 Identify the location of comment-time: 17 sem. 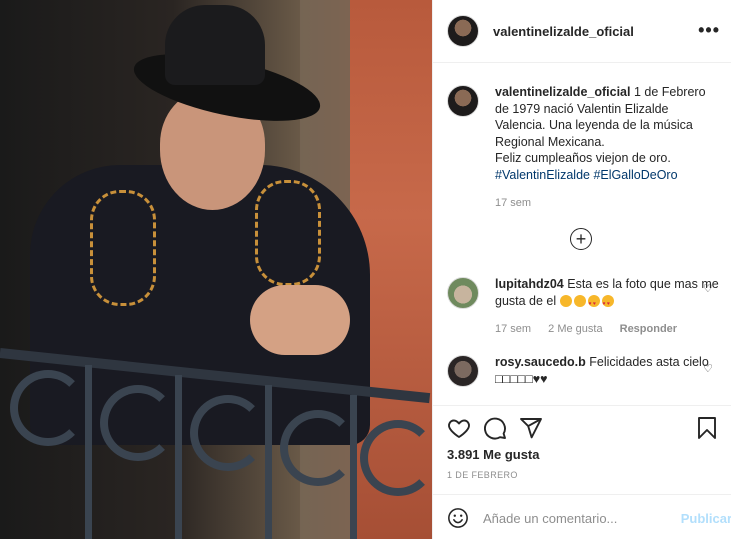
(513, 329).